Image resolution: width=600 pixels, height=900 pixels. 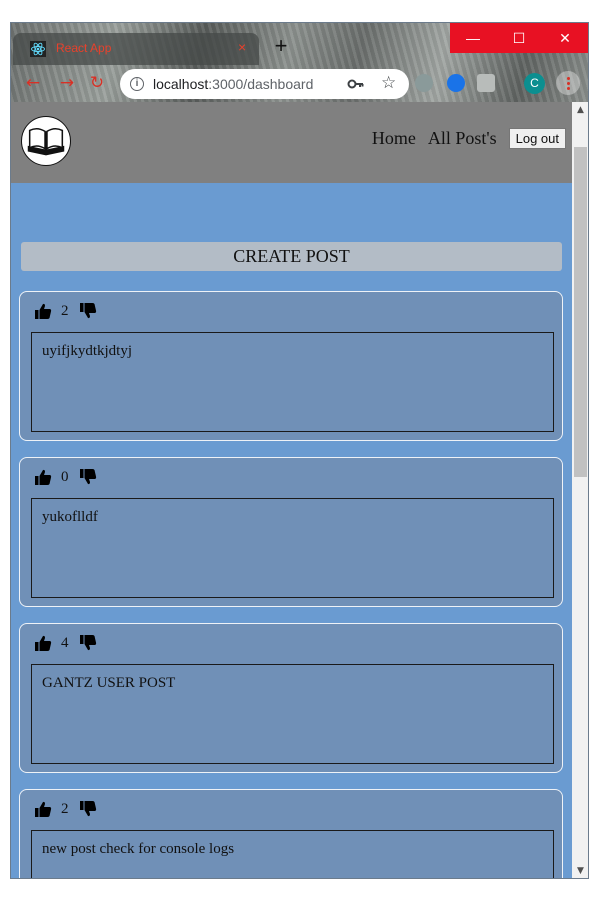 I want to click on scroll-up-arrow-icon: ▲, so click(x=580, y=110).